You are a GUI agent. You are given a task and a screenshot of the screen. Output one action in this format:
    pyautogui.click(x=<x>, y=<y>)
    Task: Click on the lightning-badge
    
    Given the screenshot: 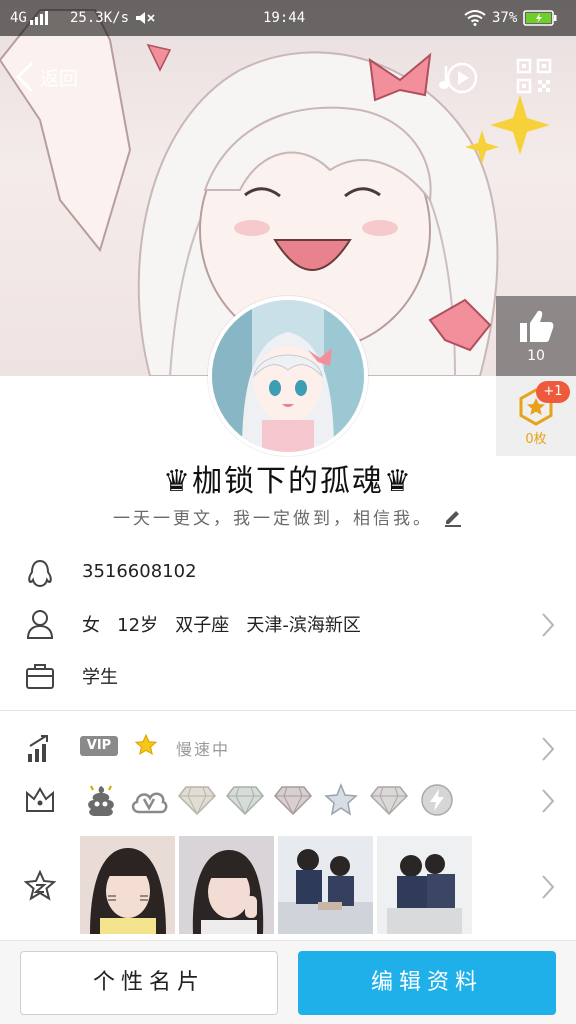 What is the action you would take?
    pyautogui.click(x=437, y=800)
    